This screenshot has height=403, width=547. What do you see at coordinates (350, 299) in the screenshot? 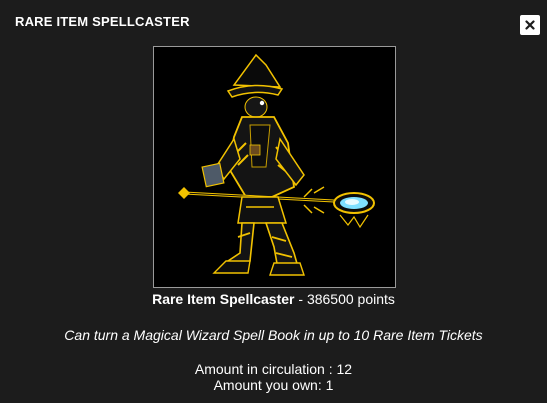
I see `item-points: 386500 points` at bounding box center [350, 299].